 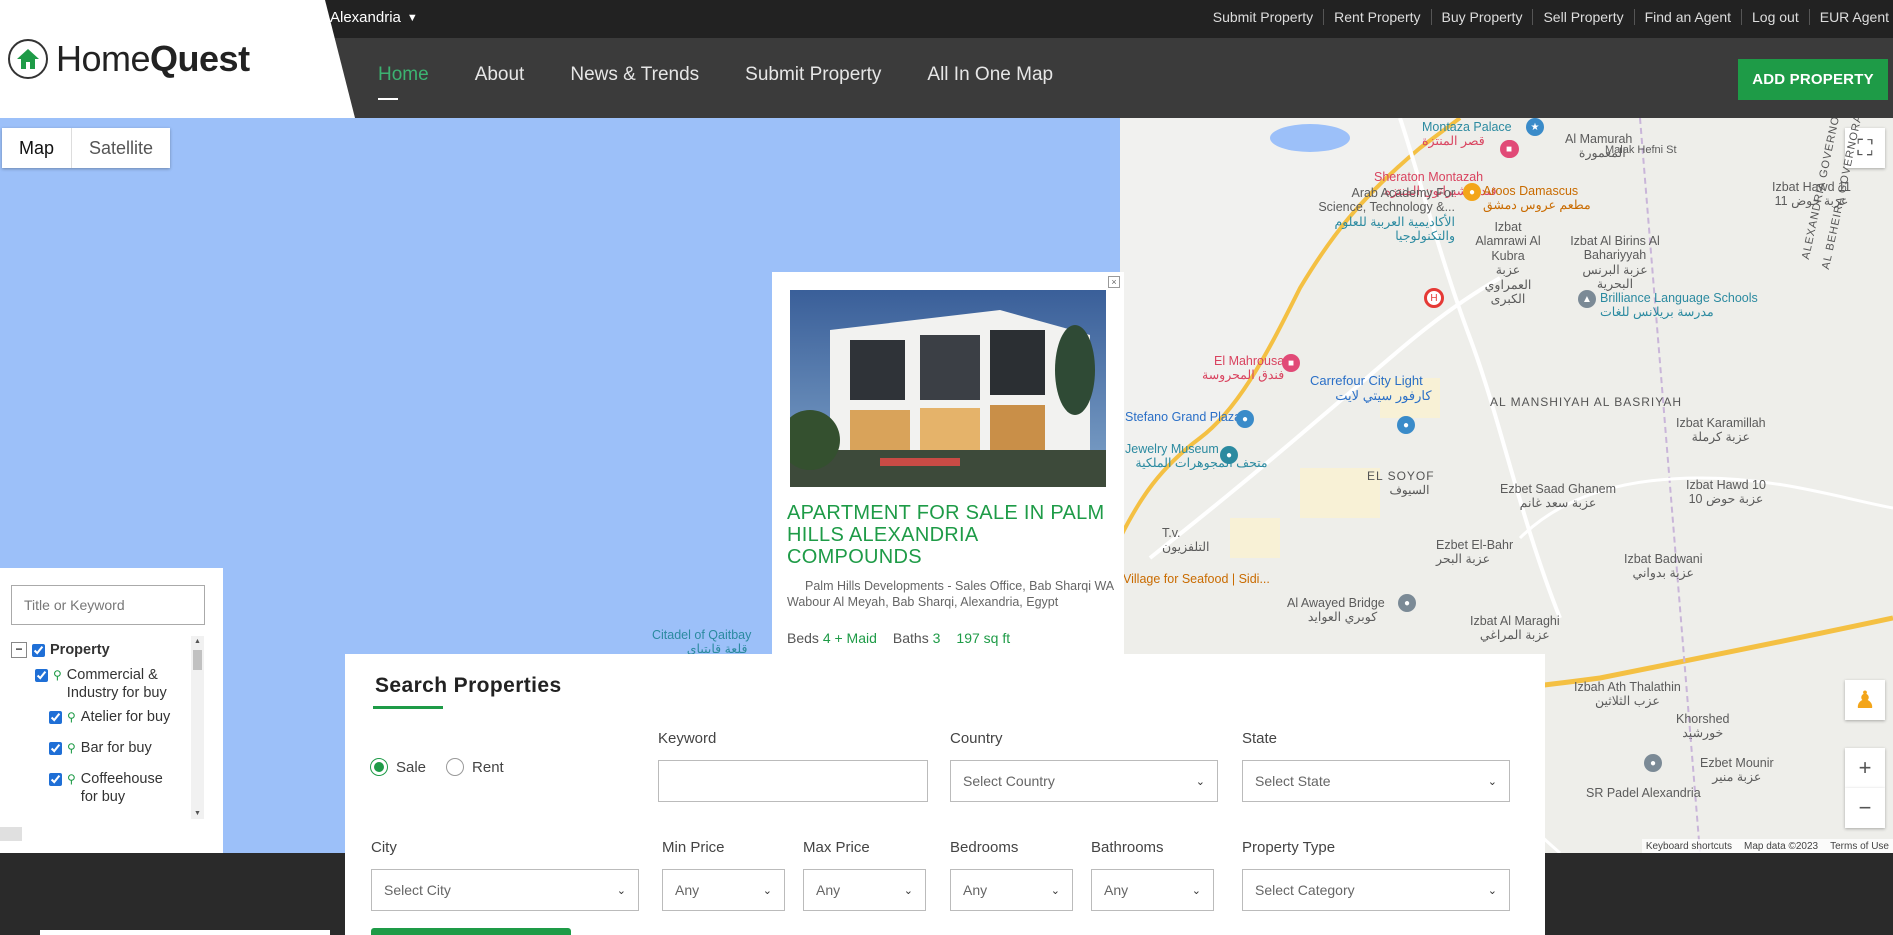 I want to click on util-link-account: EUR Agent, so click(x=1851, y=17).